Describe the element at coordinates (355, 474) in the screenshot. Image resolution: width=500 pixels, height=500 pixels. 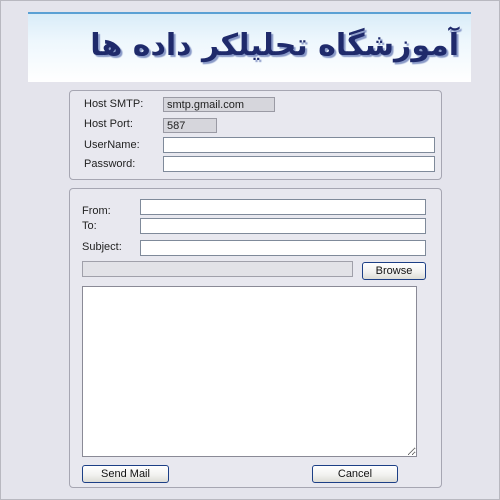
I see `cancel-button: Cancel` at that location.